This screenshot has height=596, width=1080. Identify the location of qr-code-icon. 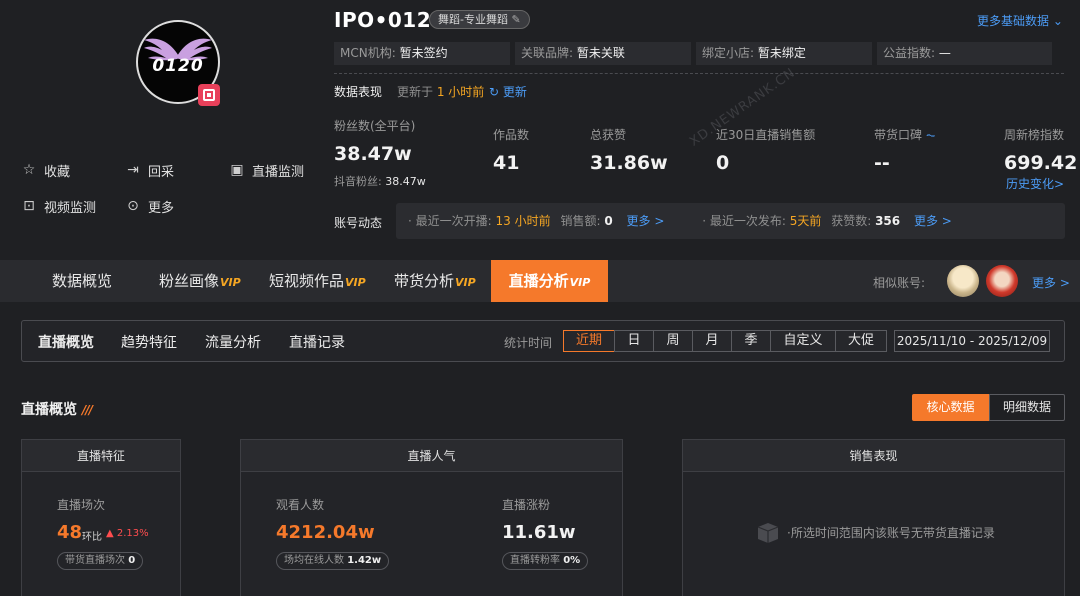
(209, 95).